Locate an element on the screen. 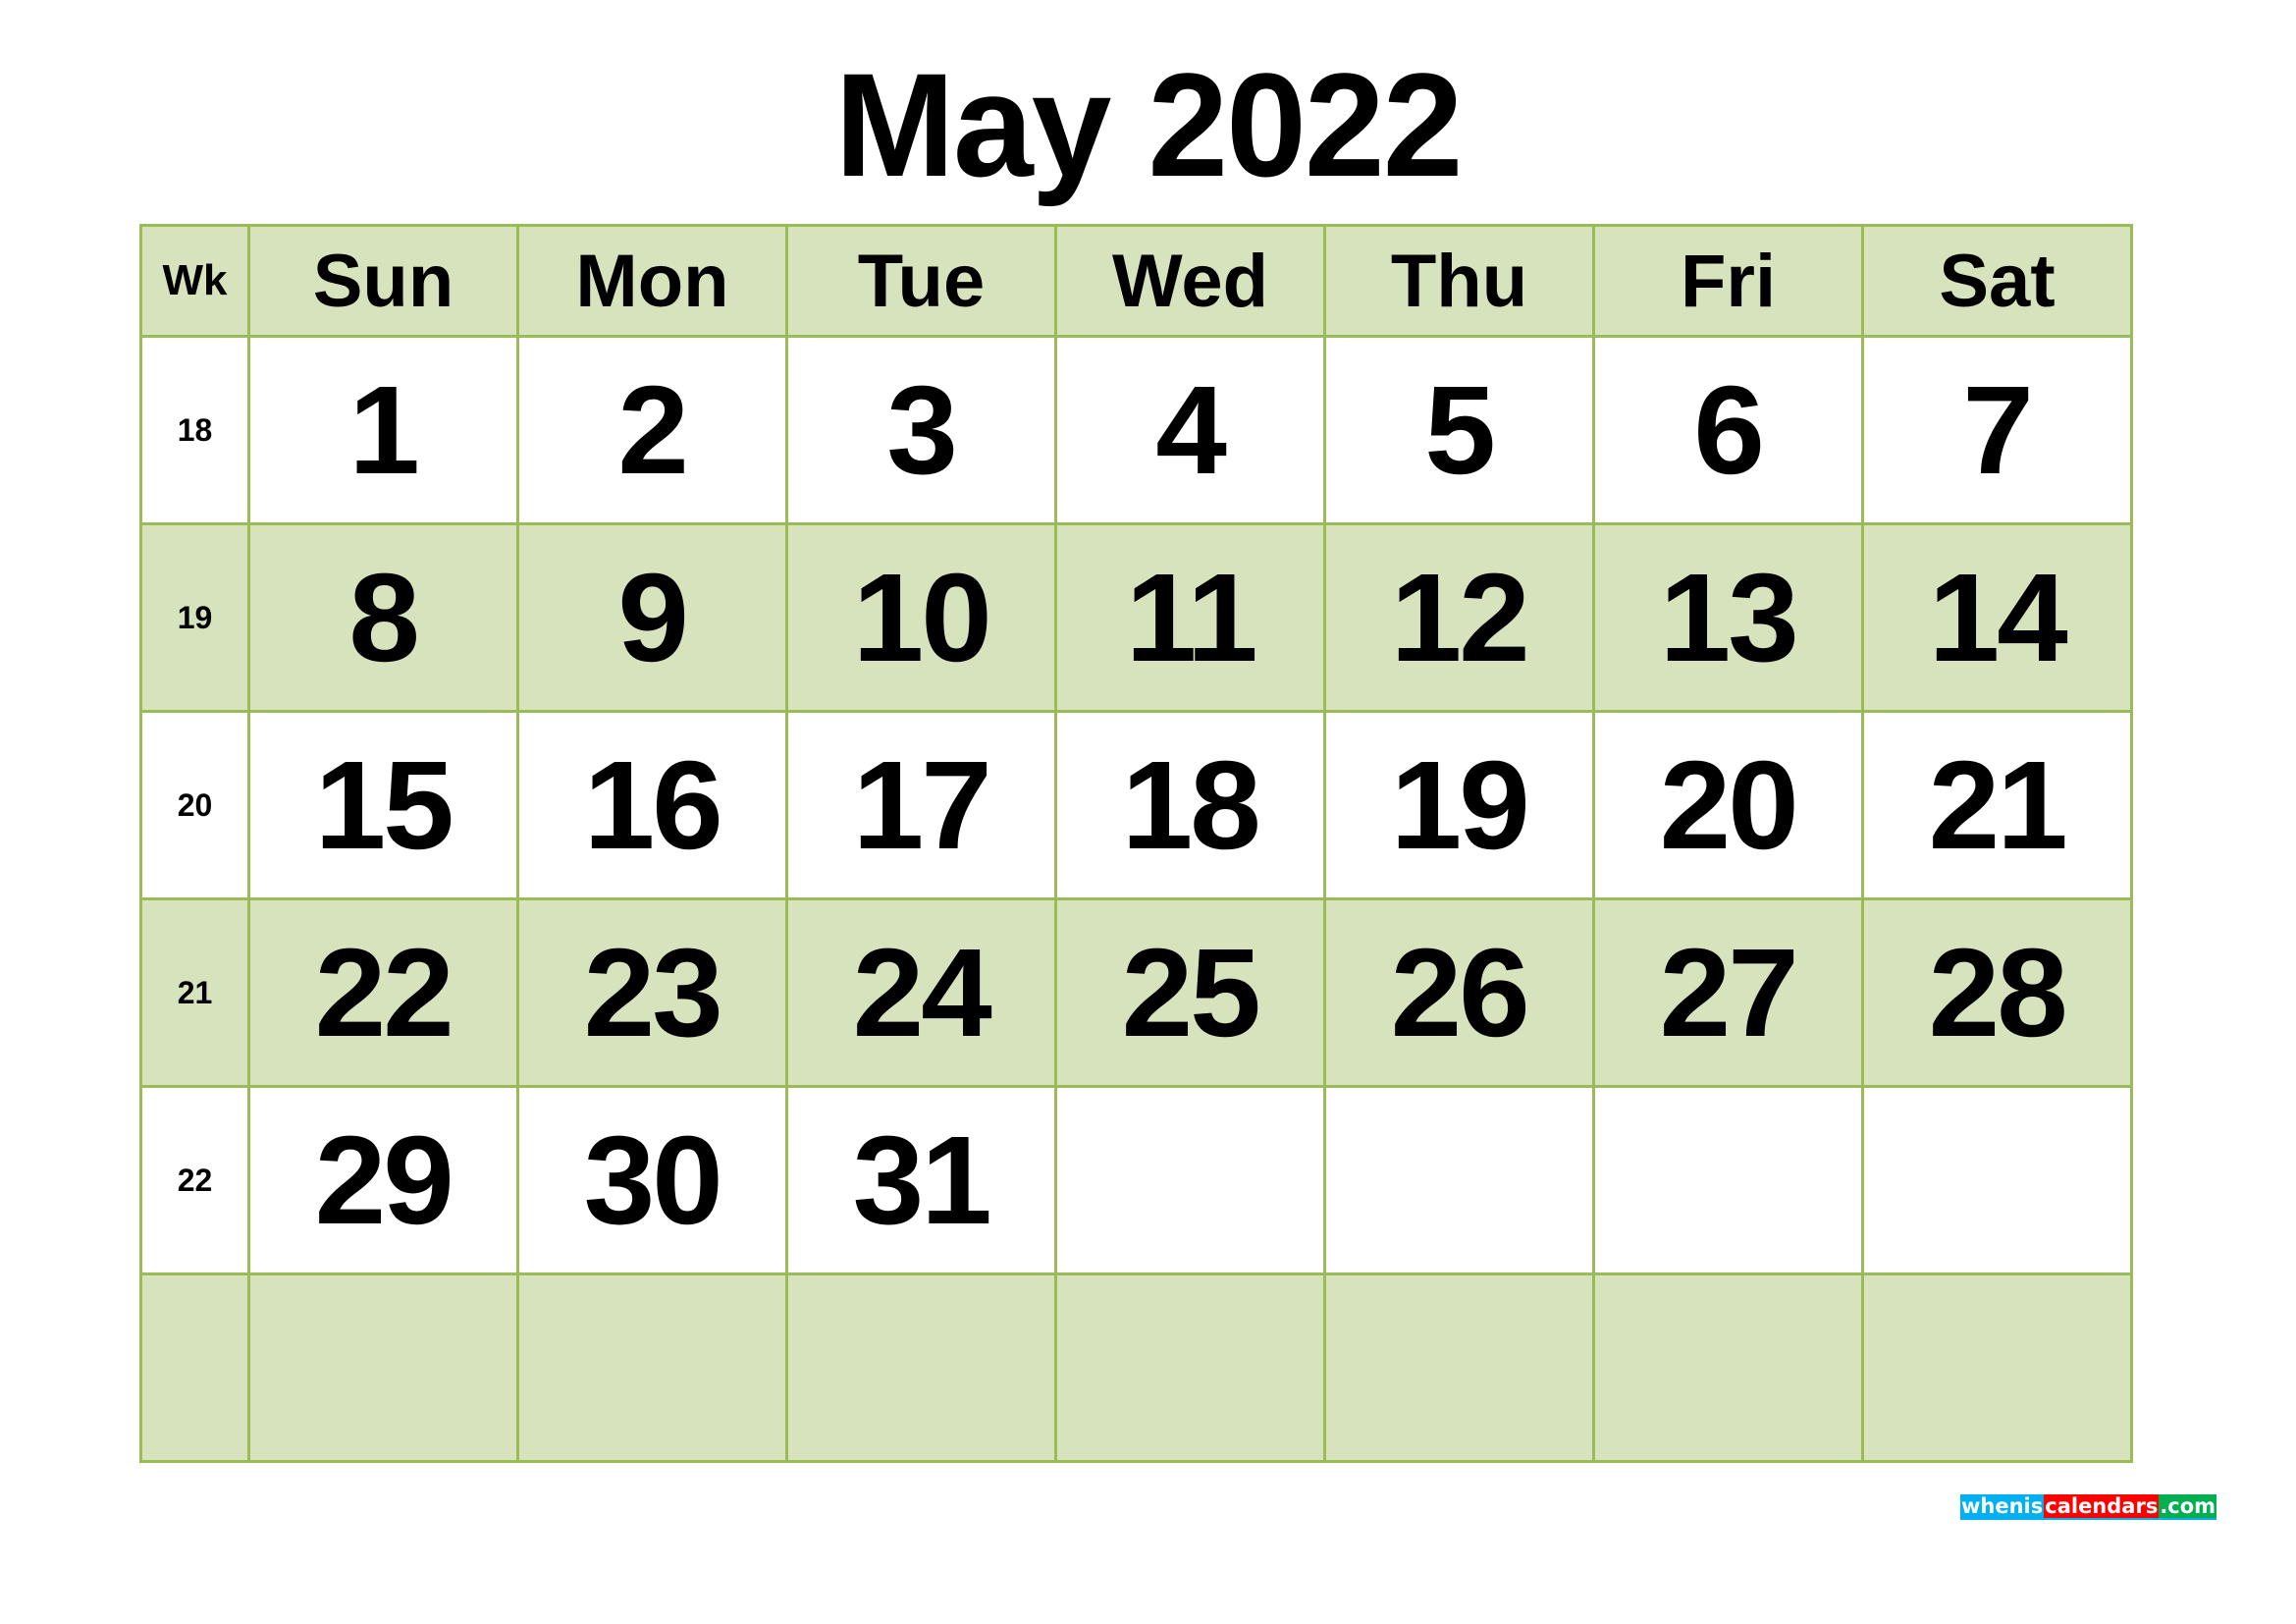  day-cell-mon: 30 is located at coordinates (652, 1180).